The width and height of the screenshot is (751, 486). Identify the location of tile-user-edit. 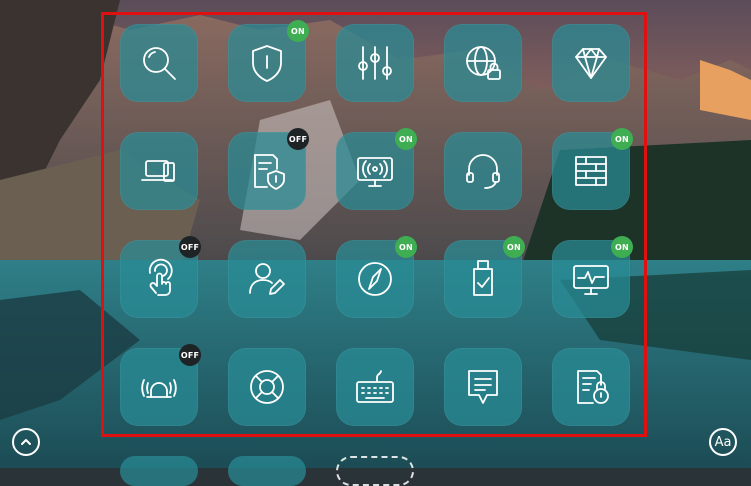
(267, 279).